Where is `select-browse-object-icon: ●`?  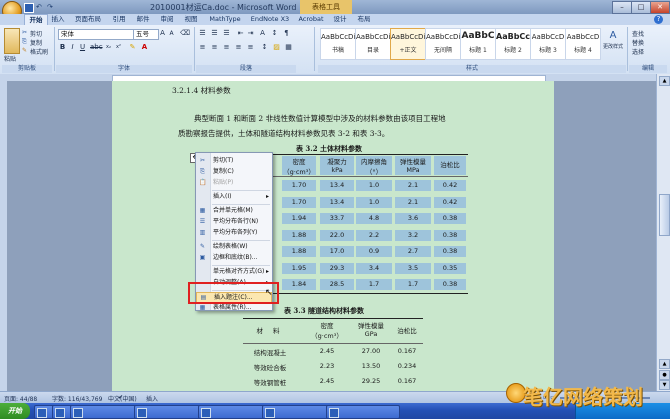
select-browse-object-icon: ● is located at coordinates (664, 375).